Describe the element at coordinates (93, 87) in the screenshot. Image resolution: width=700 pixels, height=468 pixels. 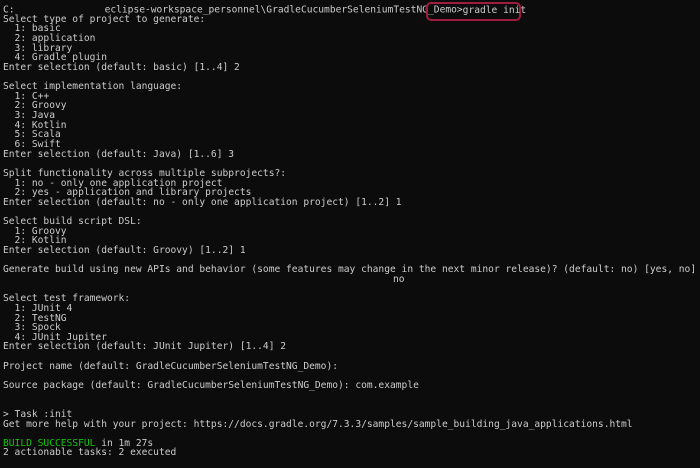
I see `output-line: Select implementation language:` at that location.